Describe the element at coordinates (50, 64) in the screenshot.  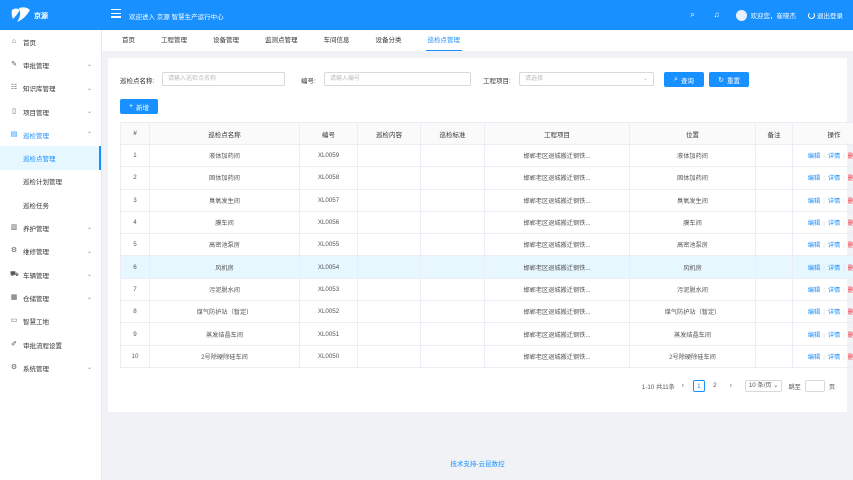
I see `sidebar-item-1: ✎ 审批管理 ⌄` at that location.